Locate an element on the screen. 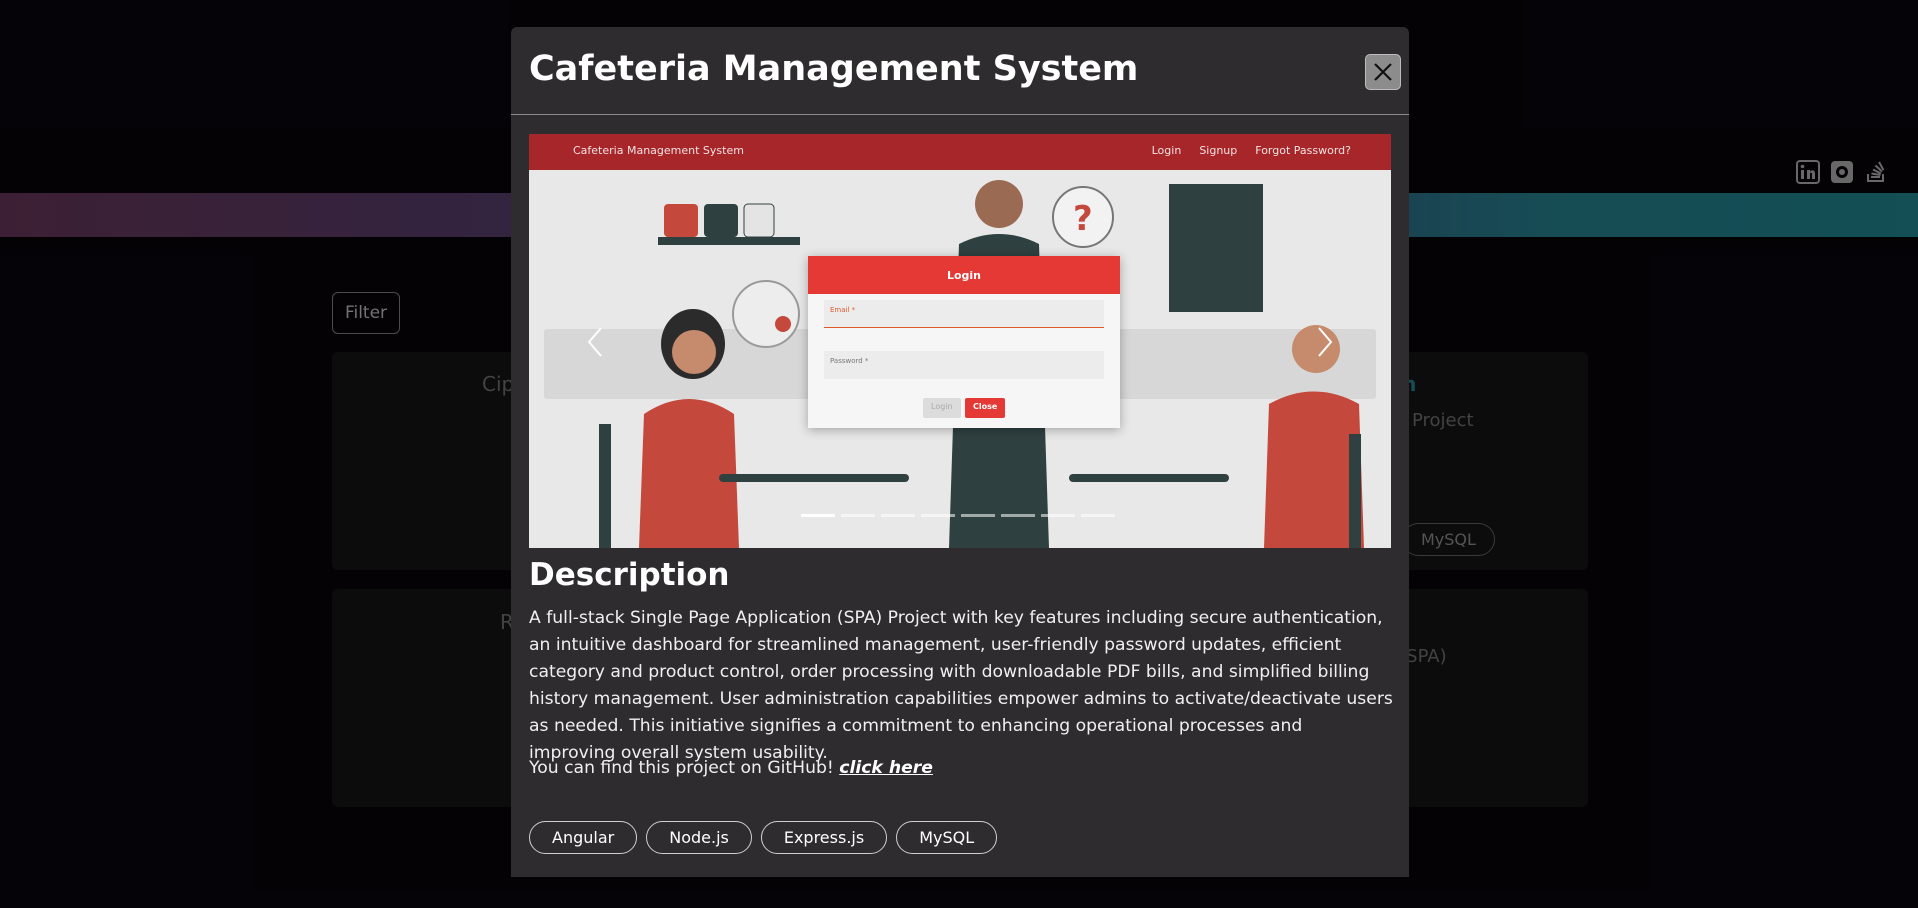 The height and width of the screenshot is (908, 1918). chevron-left-icon is located at coordinates (594, 342).